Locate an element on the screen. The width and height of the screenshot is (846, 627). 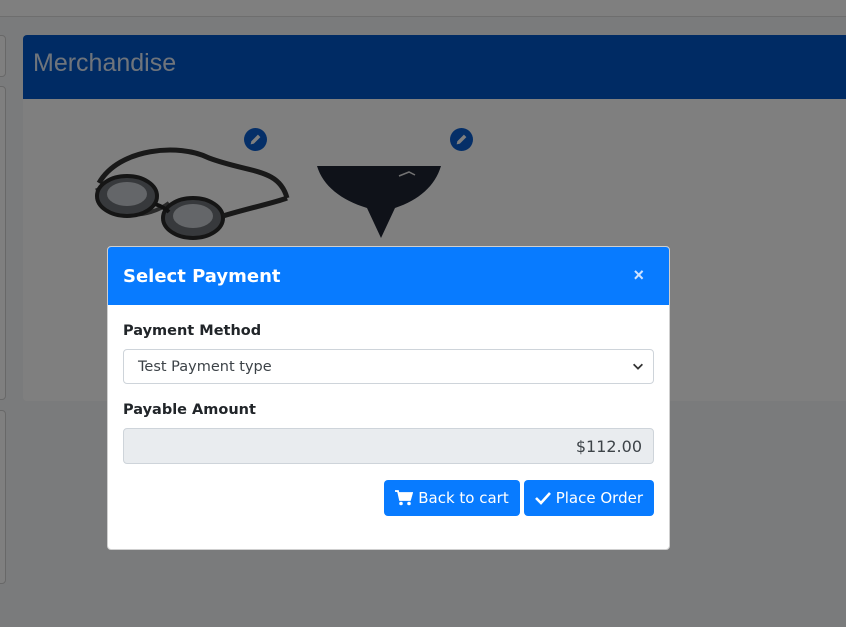
modal-title: Select Payment is located at coordinates (202, 276).